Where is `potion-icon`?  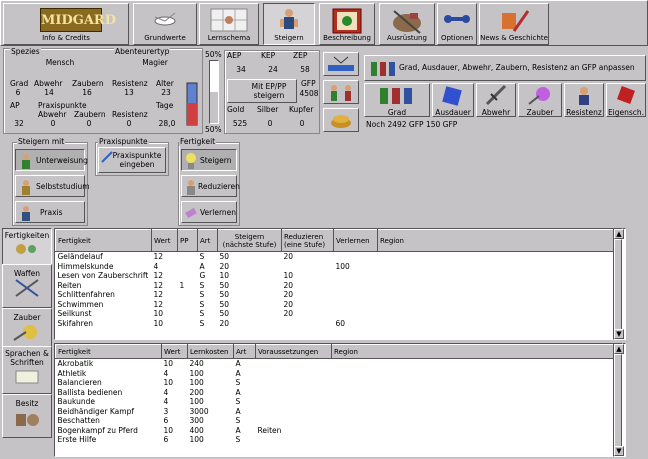 potion-icon is located at coordinates (192, 104).